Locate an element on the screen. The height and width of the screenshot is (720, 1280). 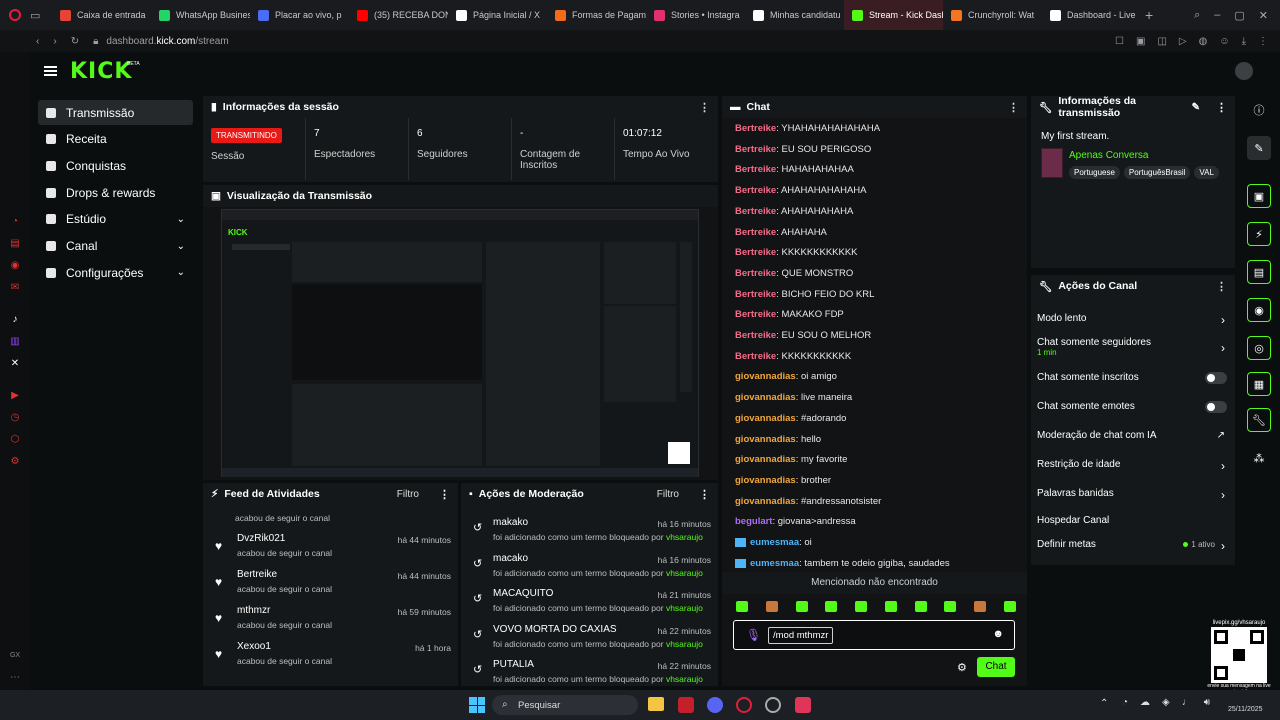
kebab-menu-icon: ⋮ is located at coordinates (704, 107).